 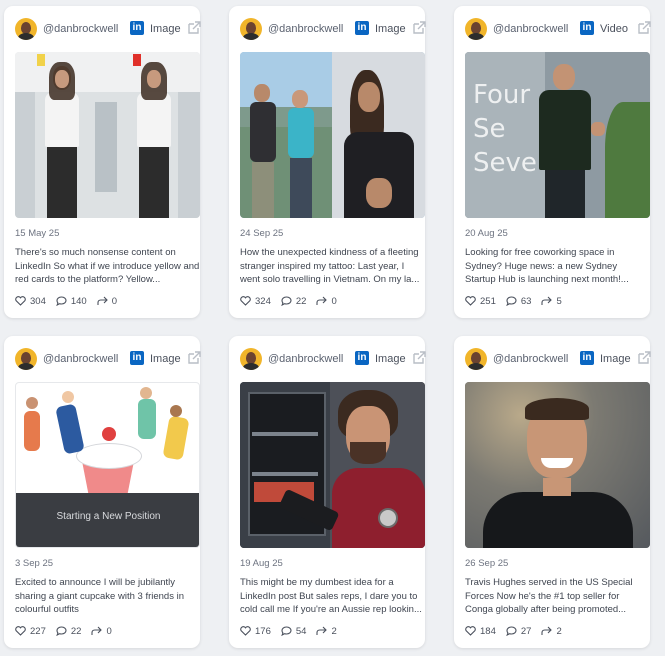 I want to click on thumb-sign-line-3: Seve, so click(x=505, y=163).